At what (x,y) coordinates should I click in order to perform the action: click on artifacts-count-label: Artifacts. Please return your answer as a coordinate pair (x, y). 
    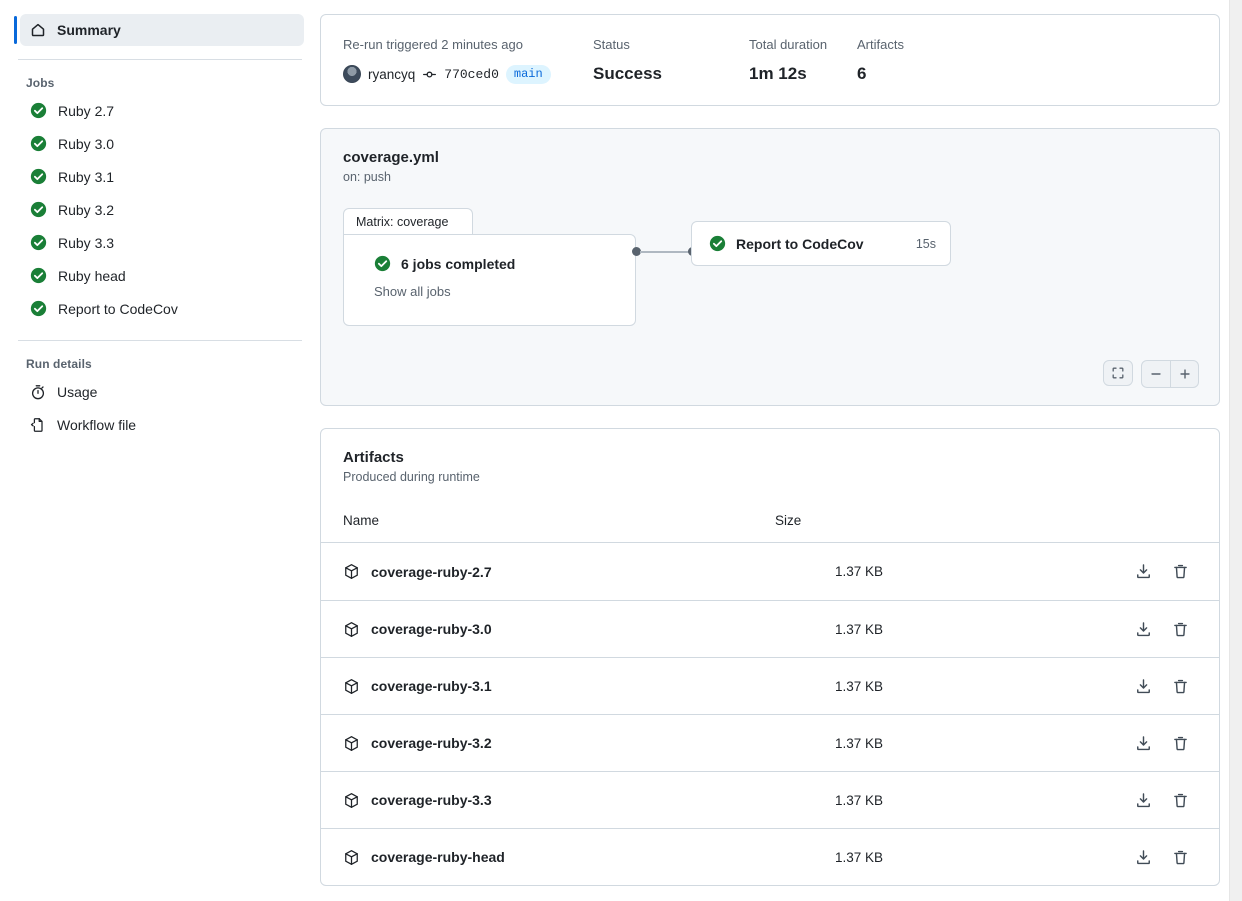
    Looking at the image, I should click on (880, 44).